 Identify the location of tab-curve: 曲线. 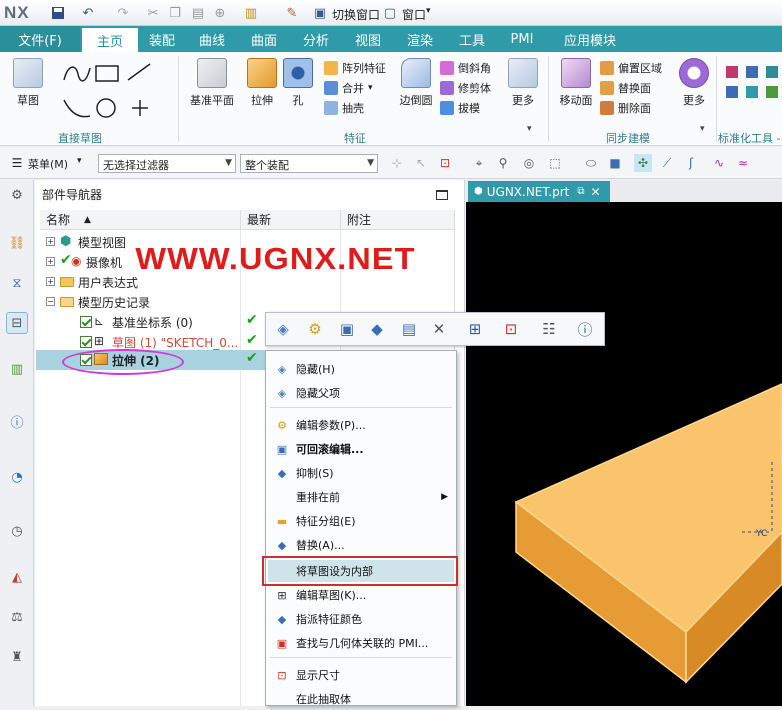
(212, 39).